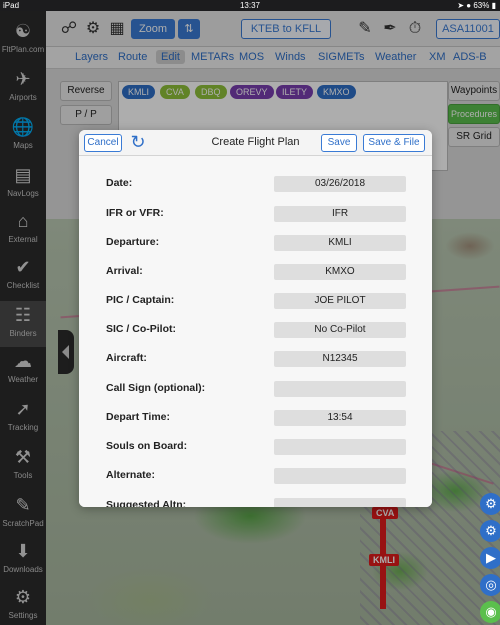 This screenshot has height=625, width=500. Describe the element at coordinates (340, 330) in the screenshot. I see `sic-field: No Co-Pilot` at that location.